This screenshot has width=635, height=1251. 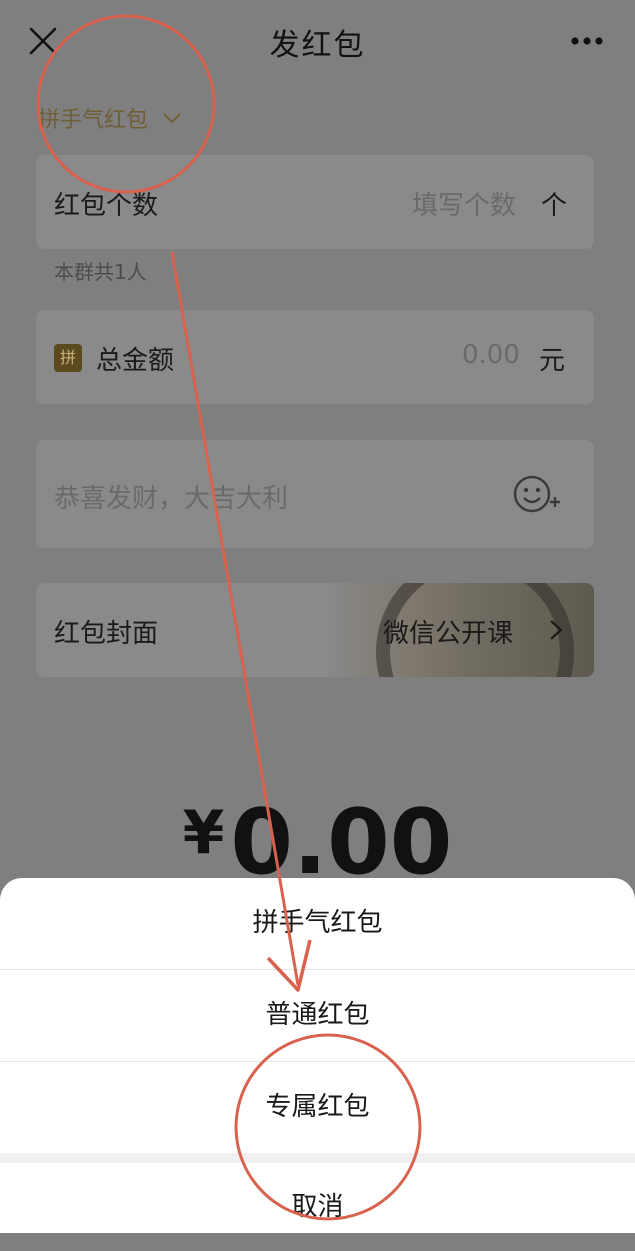 What do you see at coordinates (106, 634) in the screenshot?
I see `packet-cover-label: 红包封面` at bounding box center [106, 634].